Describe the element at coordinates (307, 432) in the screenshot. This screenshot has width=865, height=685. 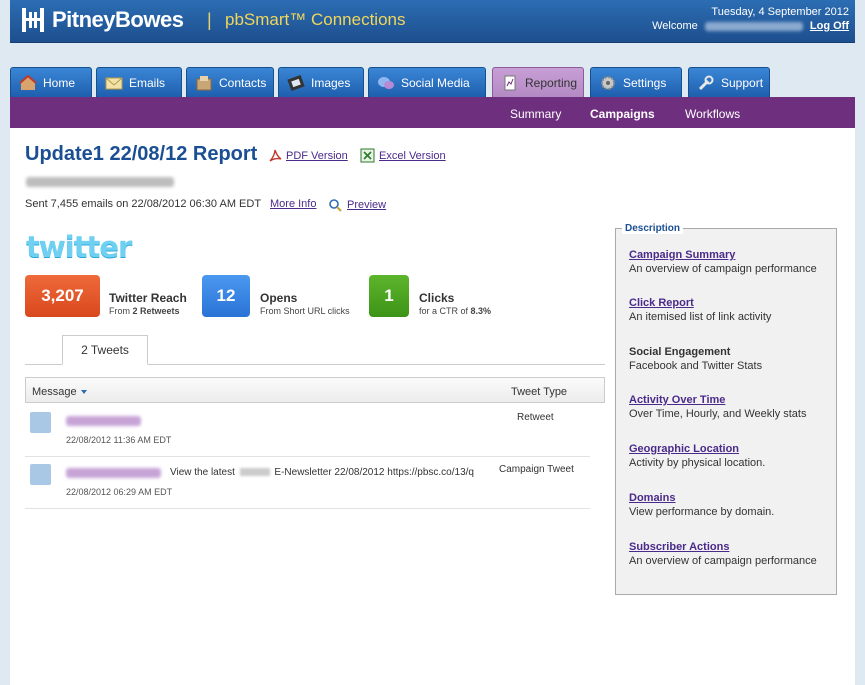
I see `tweet-row: 22/08/2012 11:36 AM EDT Retweet` at that location.